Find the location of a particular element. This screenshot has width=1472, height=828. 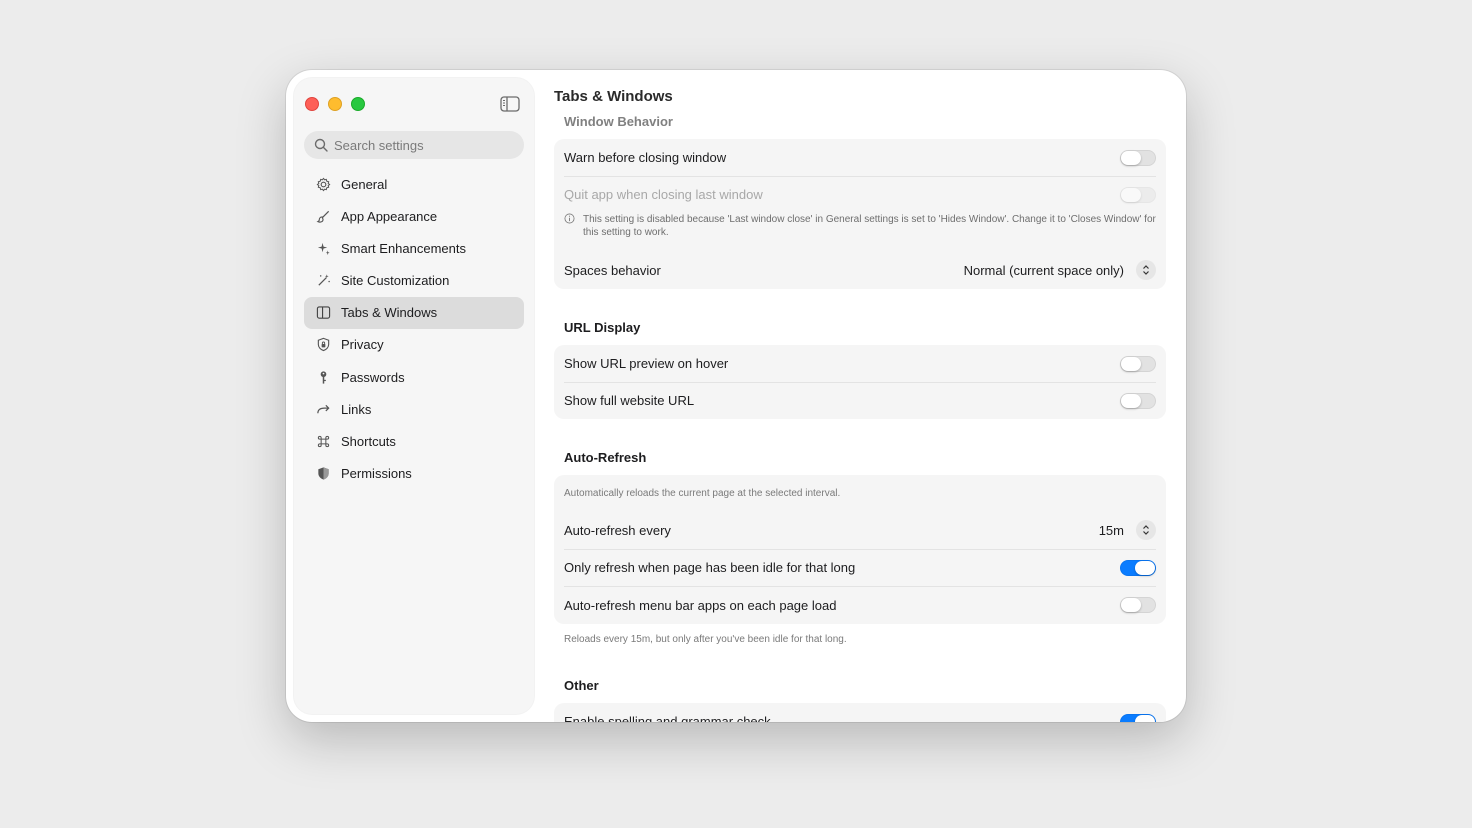

sidebar-item-tabs-windows: Tabs & Windows is located at coordinates (414, 312).